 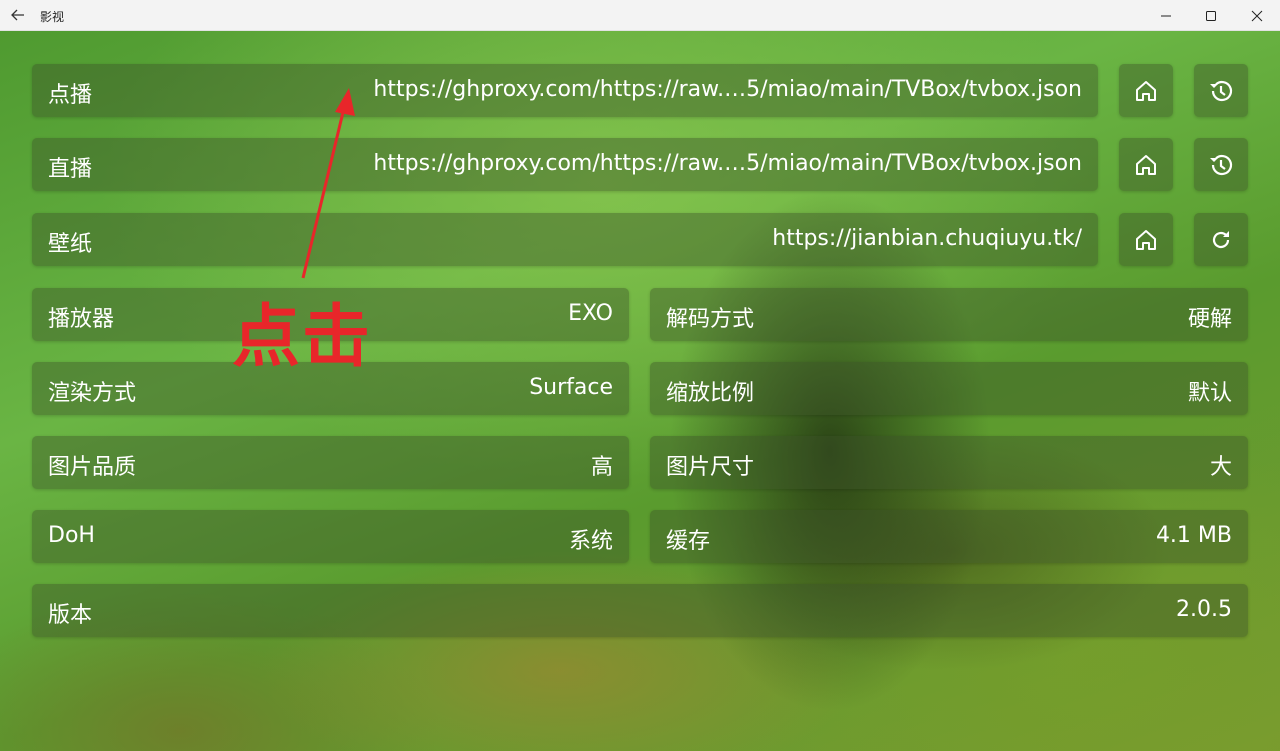 I want to click on version-label: 版本, so click(x=70, y=615).